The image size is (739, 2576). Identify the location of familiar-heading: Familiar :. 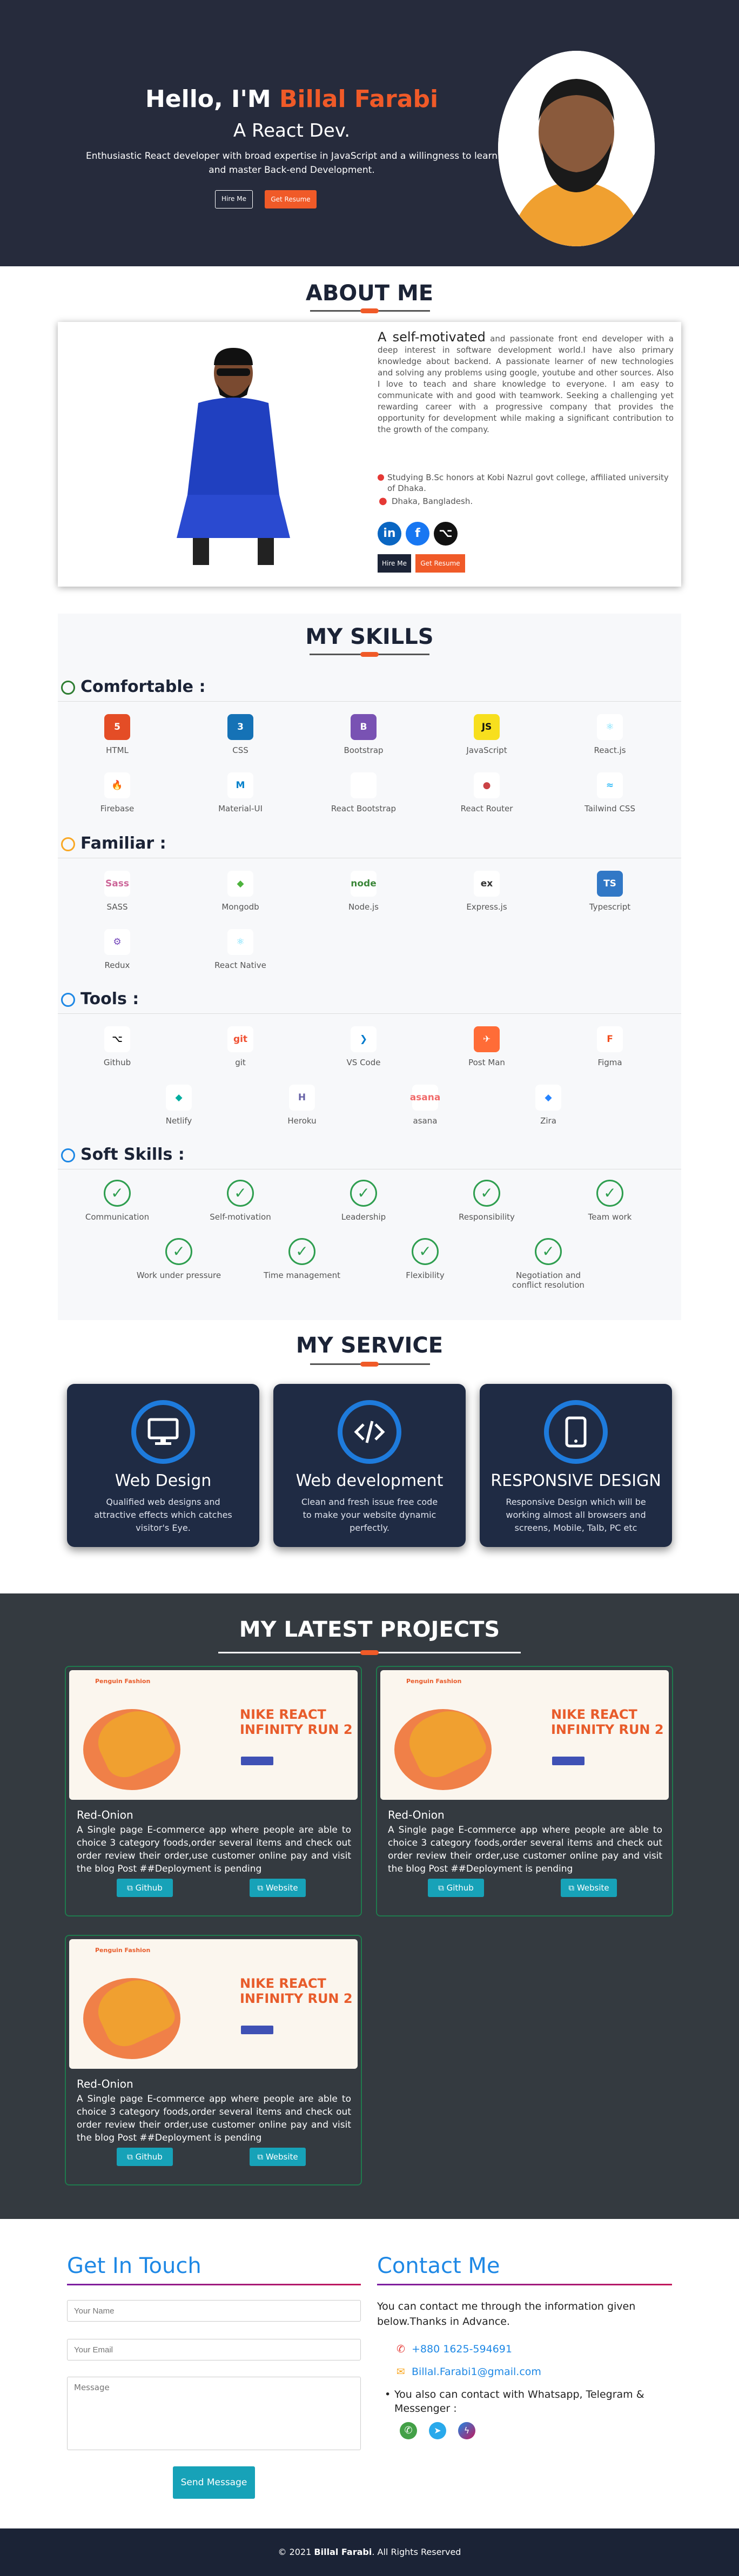
(113, 843).